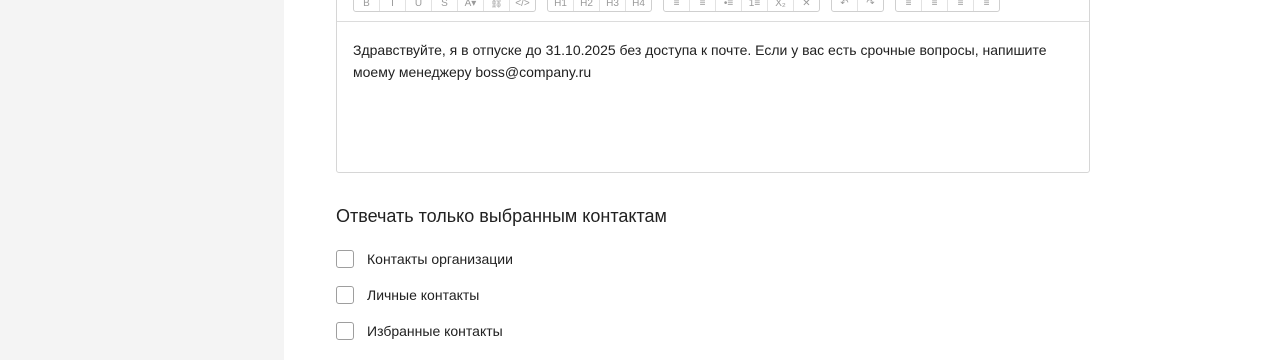 This screenshot has width=1280, height=360. I want to click on strikethrough-icon: S, so click(445, 5).